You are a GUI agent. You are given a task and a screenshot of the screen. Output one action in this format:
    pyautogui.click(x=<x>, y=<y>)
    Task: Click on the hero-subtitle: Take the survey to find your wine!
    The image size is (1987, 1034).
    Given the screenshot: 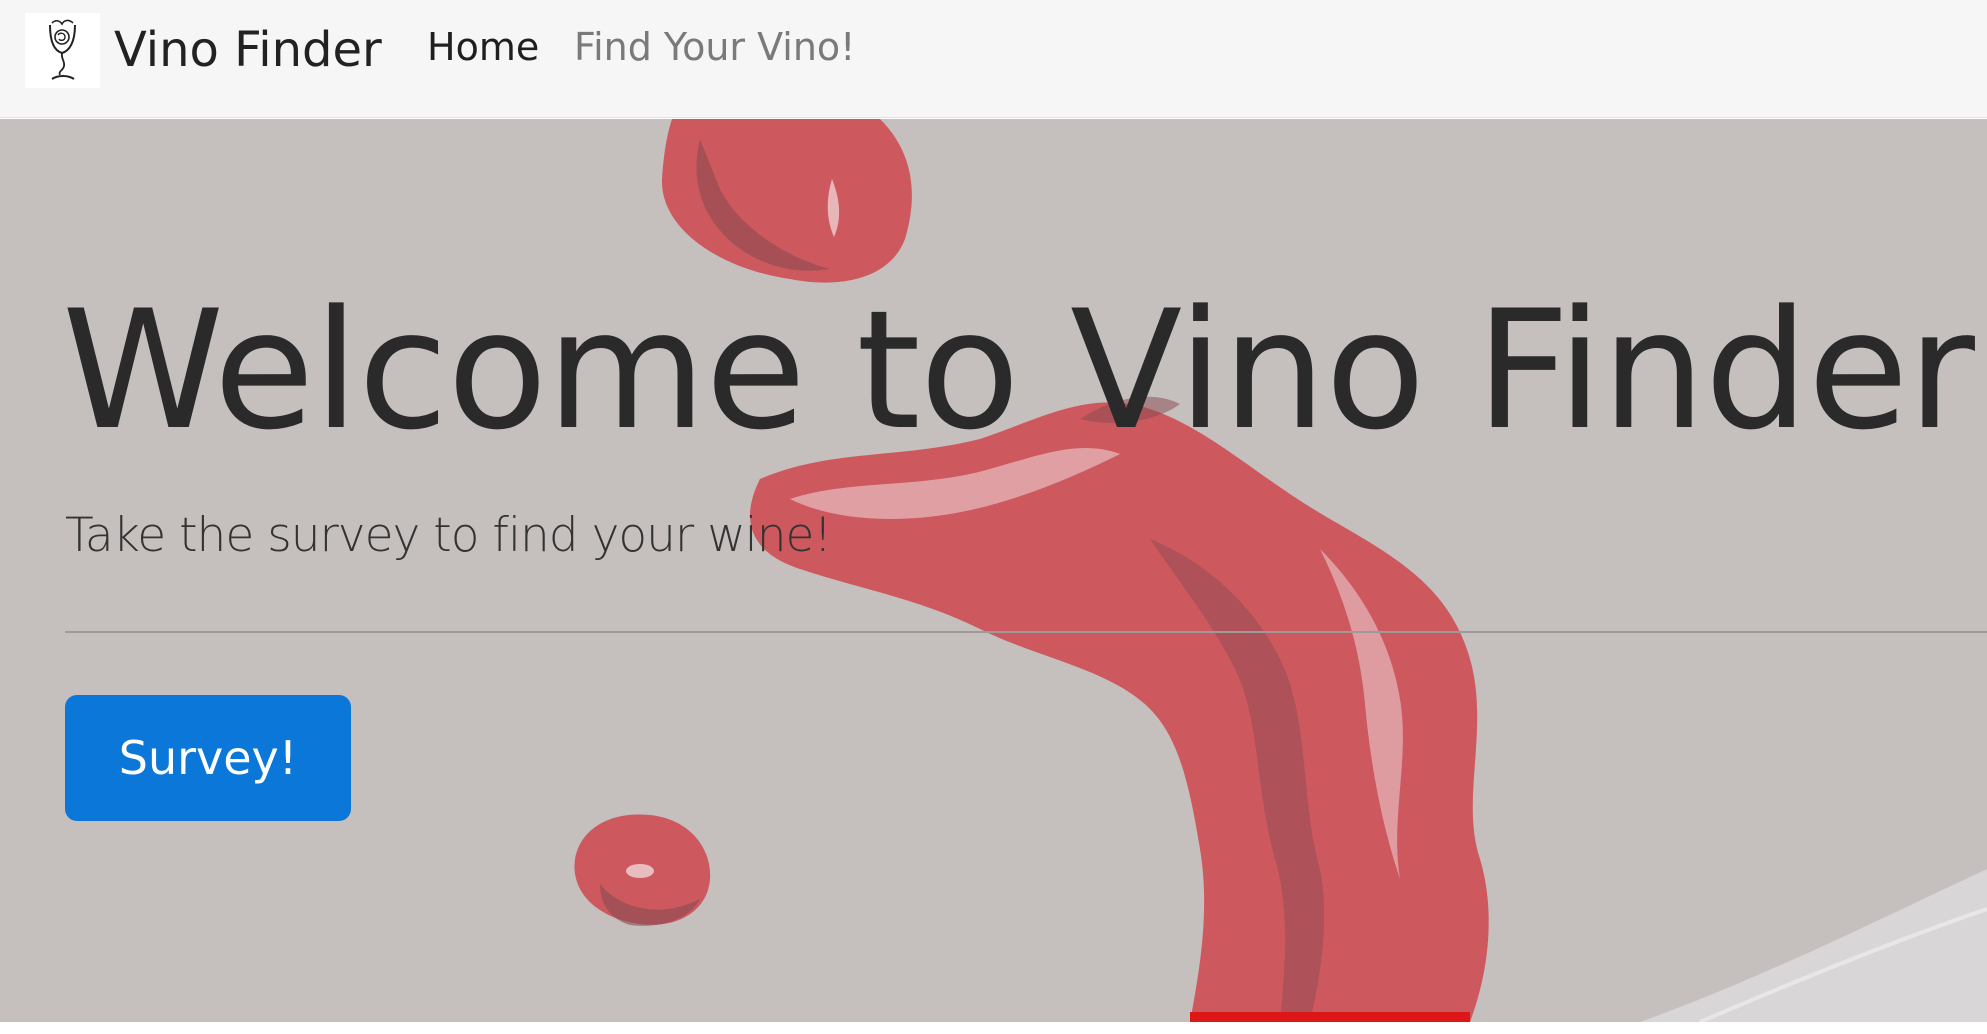 What is the action you would take?
    pyautogui.click(x=448, y=535)
    